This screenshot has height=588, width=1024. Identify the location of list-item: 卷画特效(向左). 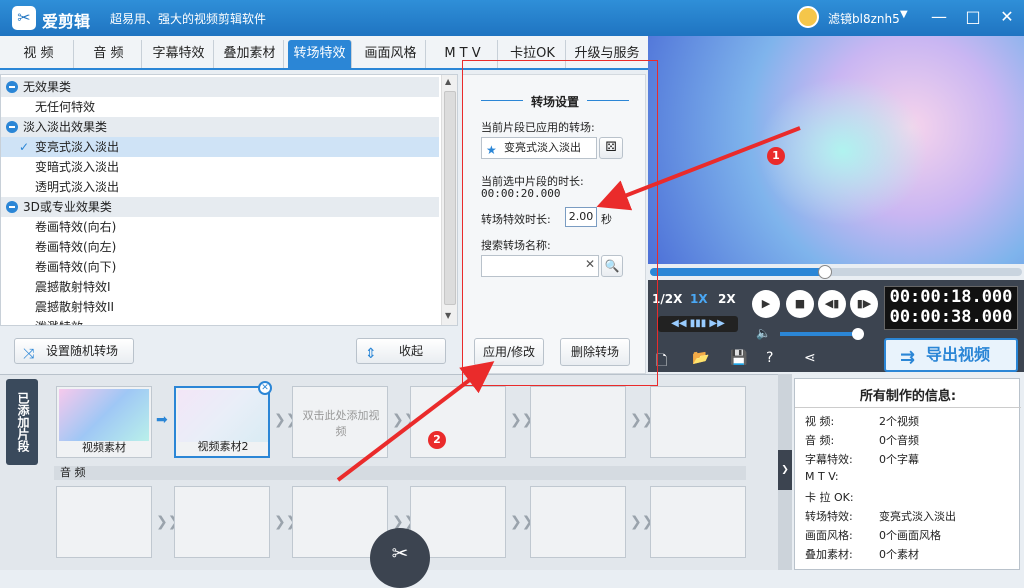
(220, 247).